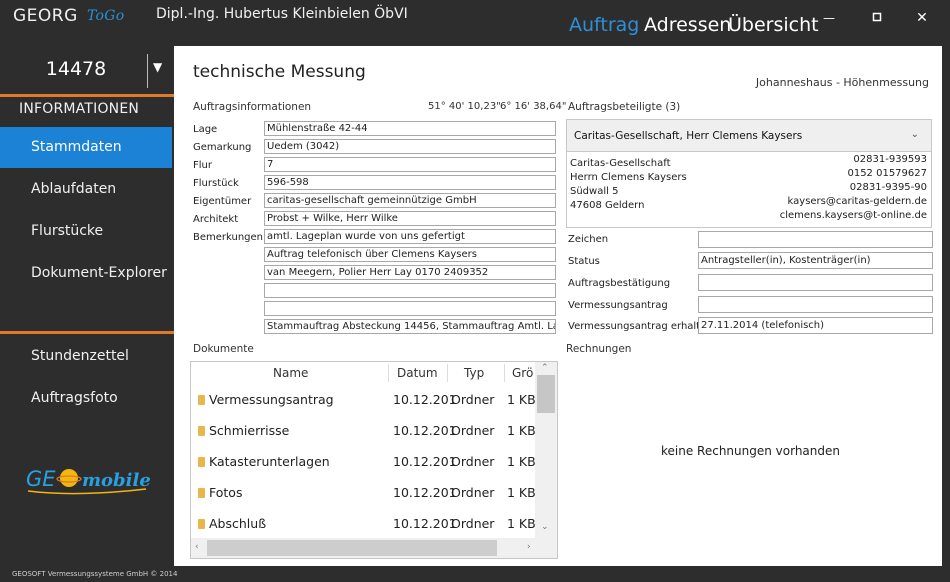  I want to click on caret-down-icon: ▼, so click(157, 67).